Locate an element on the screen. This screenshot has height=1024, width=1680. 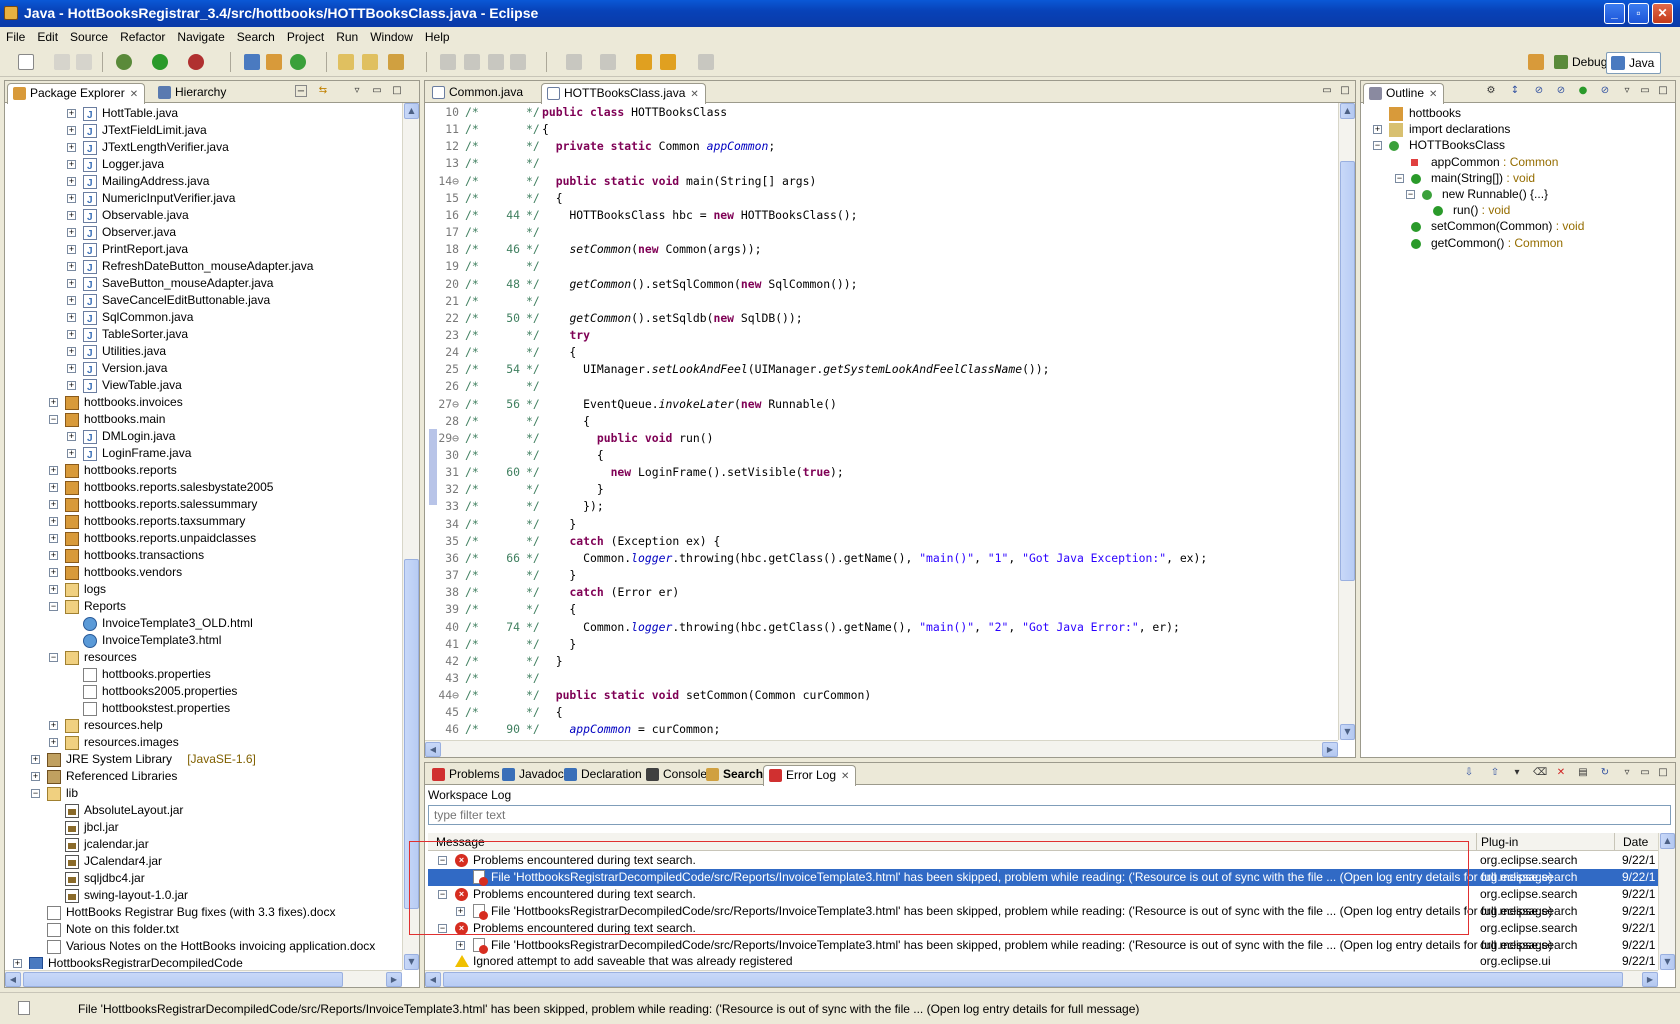
maximize-button: ▫ is located at coordinates (1638, 13).